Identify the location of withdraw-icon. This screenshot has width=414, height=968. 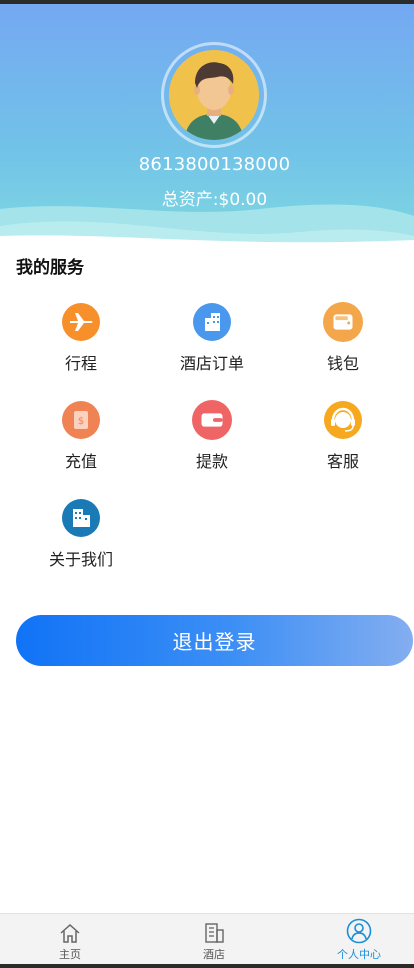
(212, 420).